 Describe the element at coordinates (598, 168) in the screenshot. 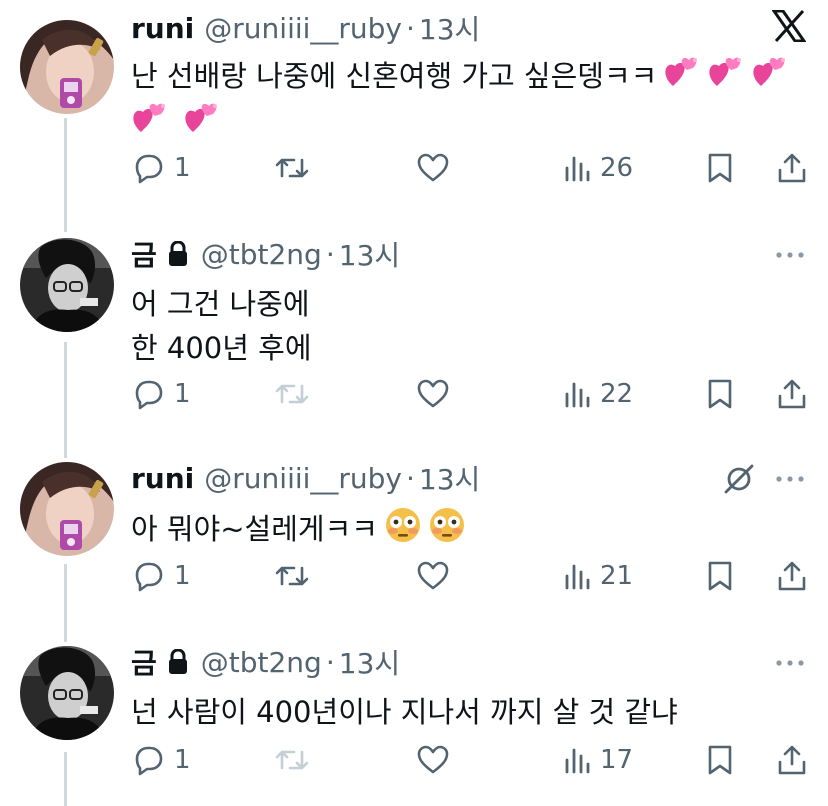

I see `views-button: 26` at that location.